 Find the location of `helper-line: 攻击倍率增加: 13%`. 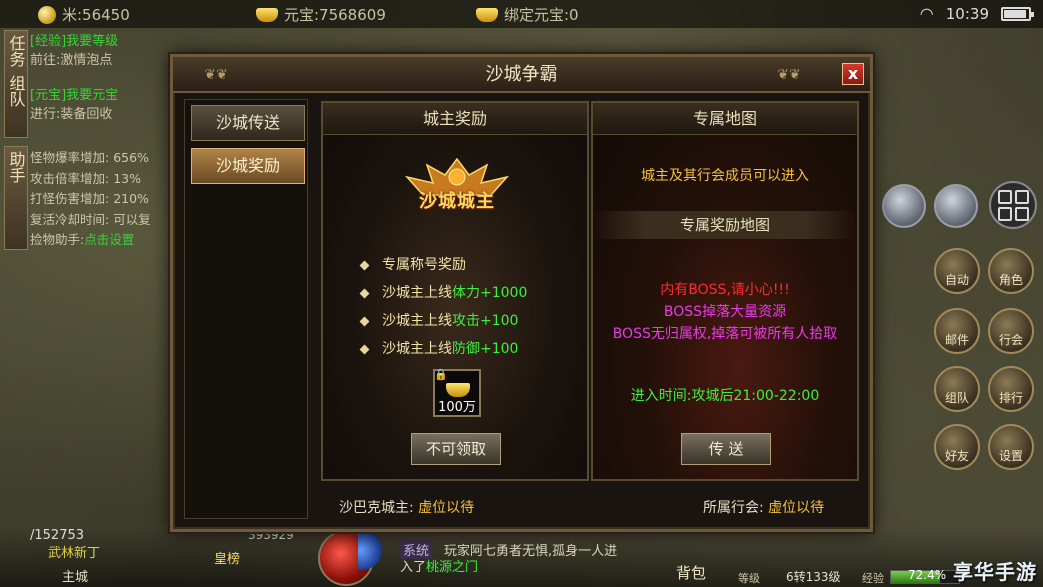

helper-line: 攻击倍率增加: 13% is located at coordinates (85, 178).